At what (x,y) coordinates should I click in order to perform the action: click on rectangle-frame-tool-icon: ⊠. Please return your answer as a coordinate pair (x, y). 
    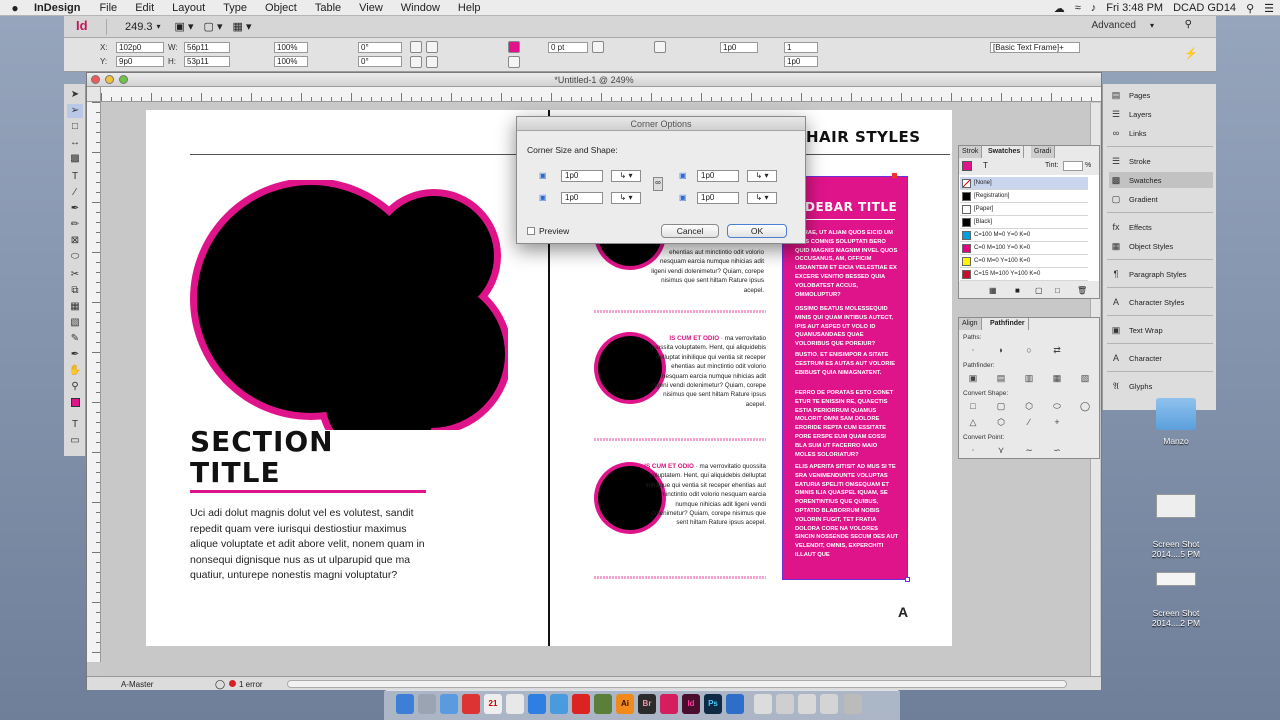
    Looking at the image, I should click on (75, 241).